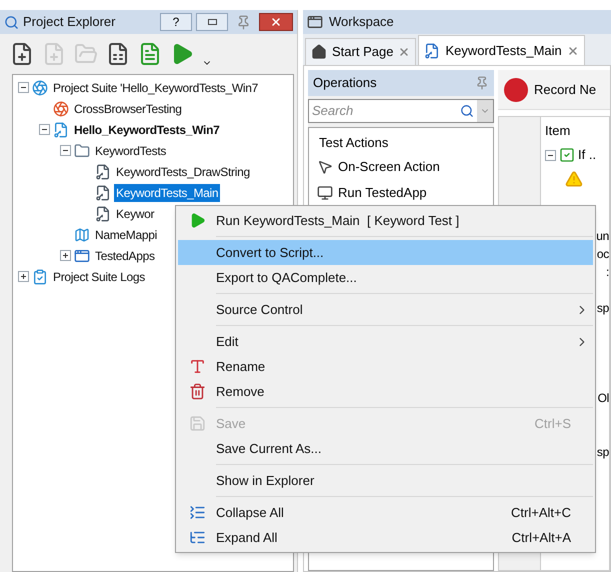 The height and width of the screenshot is (572, 611). I want to click on menu-item: Collapse All Ctrl+Alt+C, so click(385, 512).